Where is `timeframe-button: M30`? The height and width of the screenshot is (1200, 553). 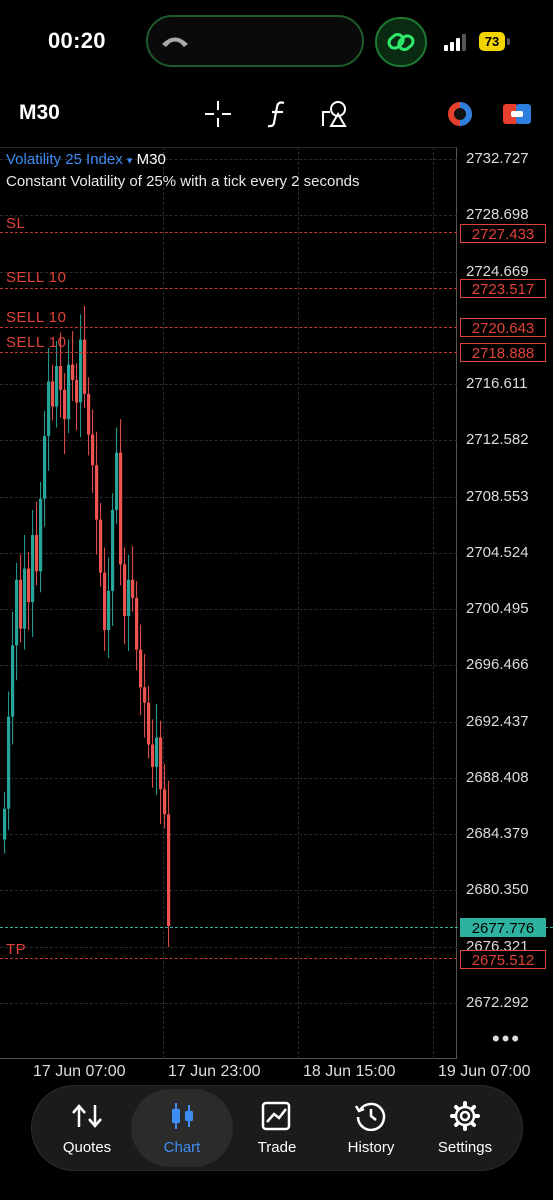
timeframe-button: M30 is located at coordinates (39, 113).